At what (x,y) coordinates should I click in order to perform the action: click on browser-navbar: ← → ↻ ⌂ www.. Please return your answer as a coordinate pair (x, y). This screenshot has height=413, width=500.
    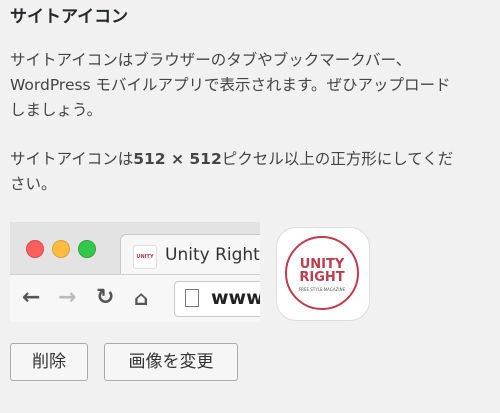
    Looking at the image, I should click on (135, 298).